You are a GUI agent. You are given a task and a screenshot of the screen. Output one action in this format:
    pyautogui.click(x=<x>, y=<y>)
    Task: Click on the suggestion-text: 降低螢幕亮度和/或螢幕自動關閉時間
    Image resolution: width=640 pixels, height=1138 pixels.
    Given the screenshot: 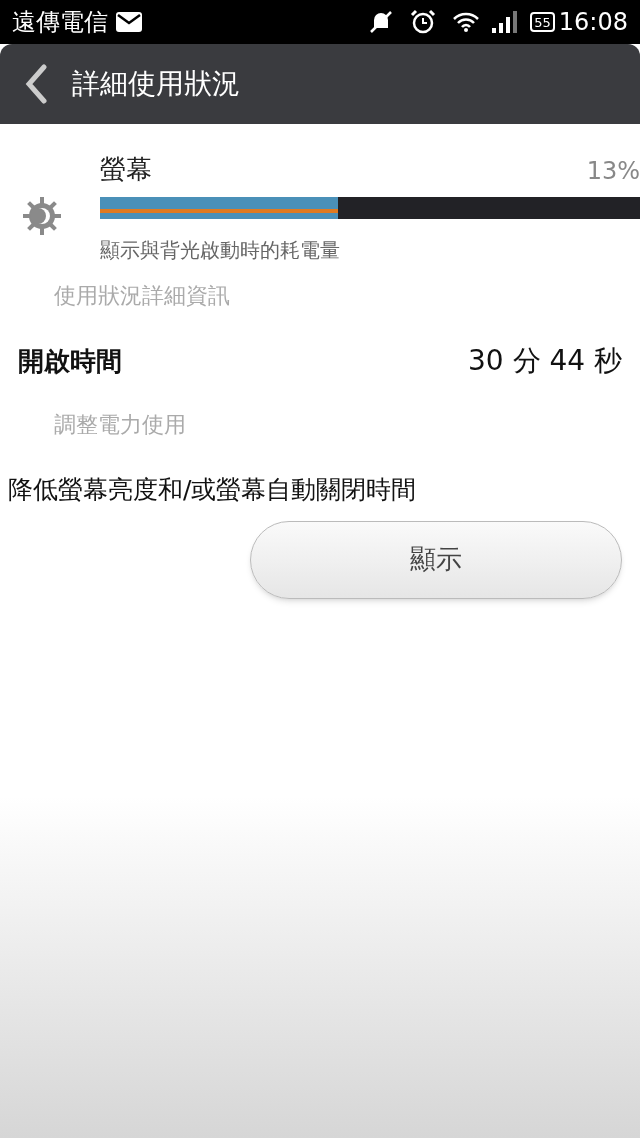 What is the action you would take?
    pyautogui.click(x=213, y=490)
    